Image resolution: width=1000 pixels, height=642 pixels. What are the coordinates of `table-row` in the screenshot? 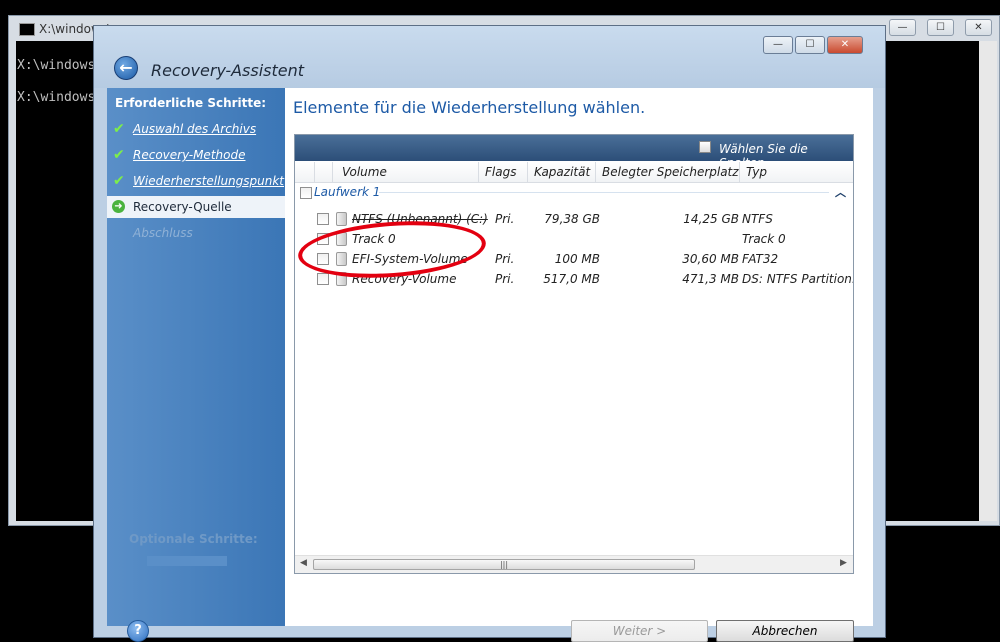 It's located at (574, 311).